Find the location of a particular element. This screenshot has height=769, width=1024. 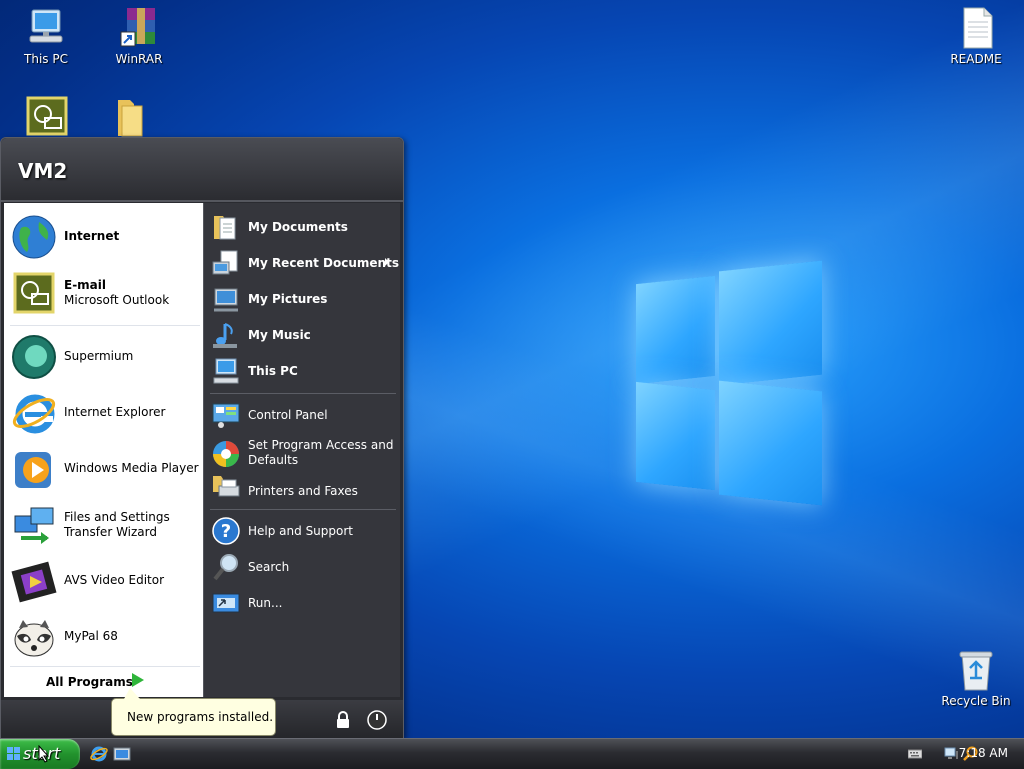

desktop-icon-outlook is located at coordinates (47, 119).